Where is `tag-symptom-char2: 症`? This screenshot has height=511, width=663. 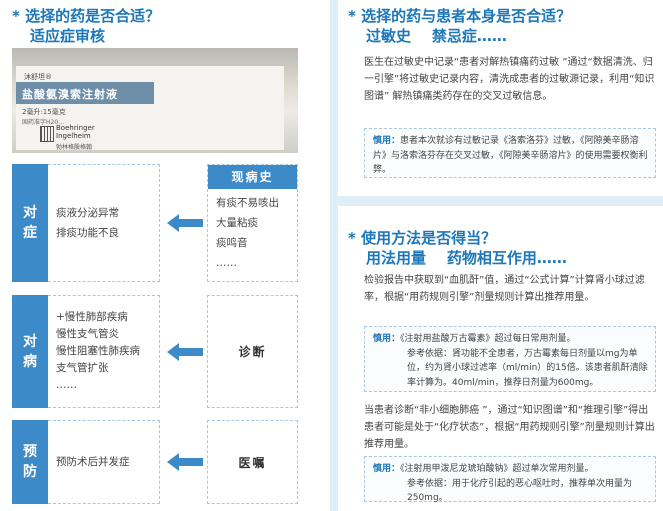
tag-symptom-char2: 症 is located at coordinates (30, 233).